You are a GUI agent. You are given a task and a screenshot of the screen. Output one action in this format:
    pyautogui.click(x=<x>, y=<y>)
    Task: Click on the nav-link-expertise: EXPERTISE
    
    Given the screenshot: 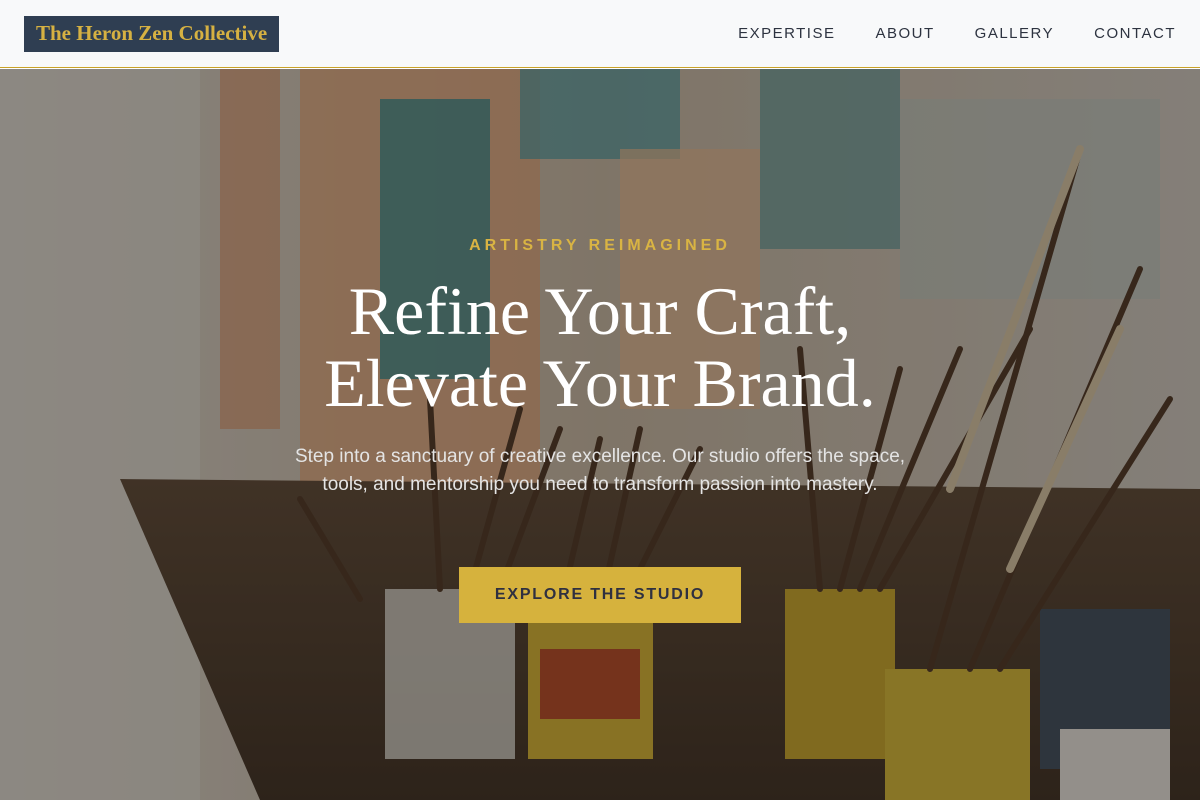 What is the action you would take?
    pyautogui.click(x=786, y=33)
    